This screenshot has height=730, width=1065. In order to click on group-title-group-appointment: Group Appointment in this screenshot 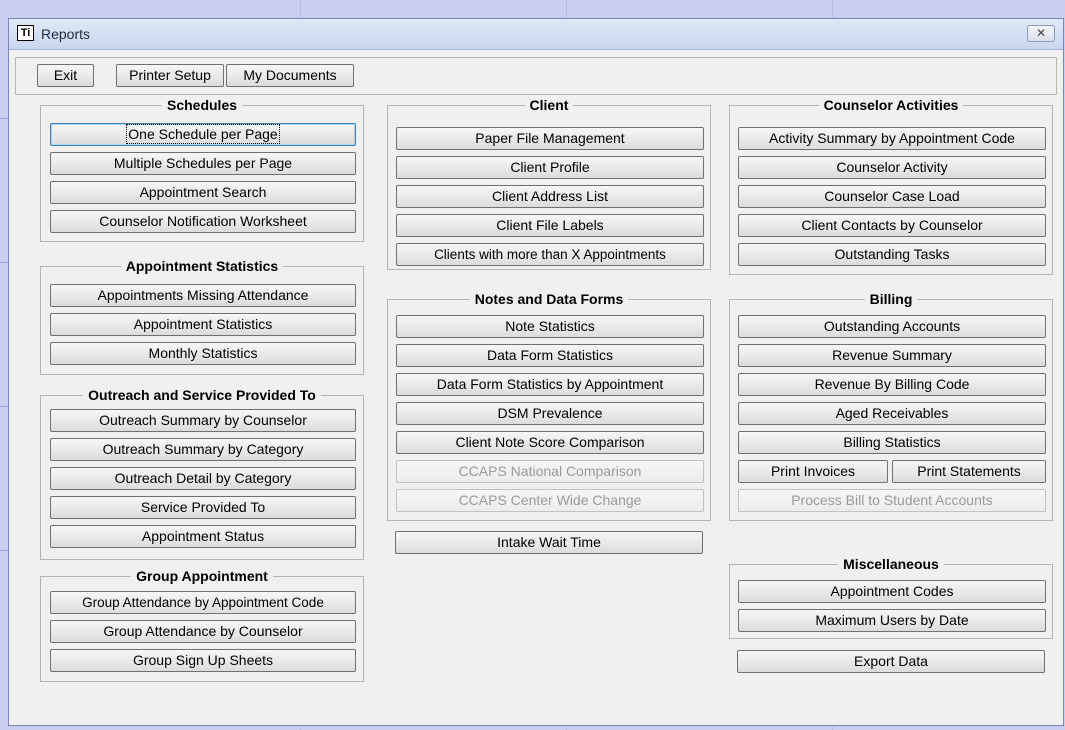, I will do `click(202, 576)`.